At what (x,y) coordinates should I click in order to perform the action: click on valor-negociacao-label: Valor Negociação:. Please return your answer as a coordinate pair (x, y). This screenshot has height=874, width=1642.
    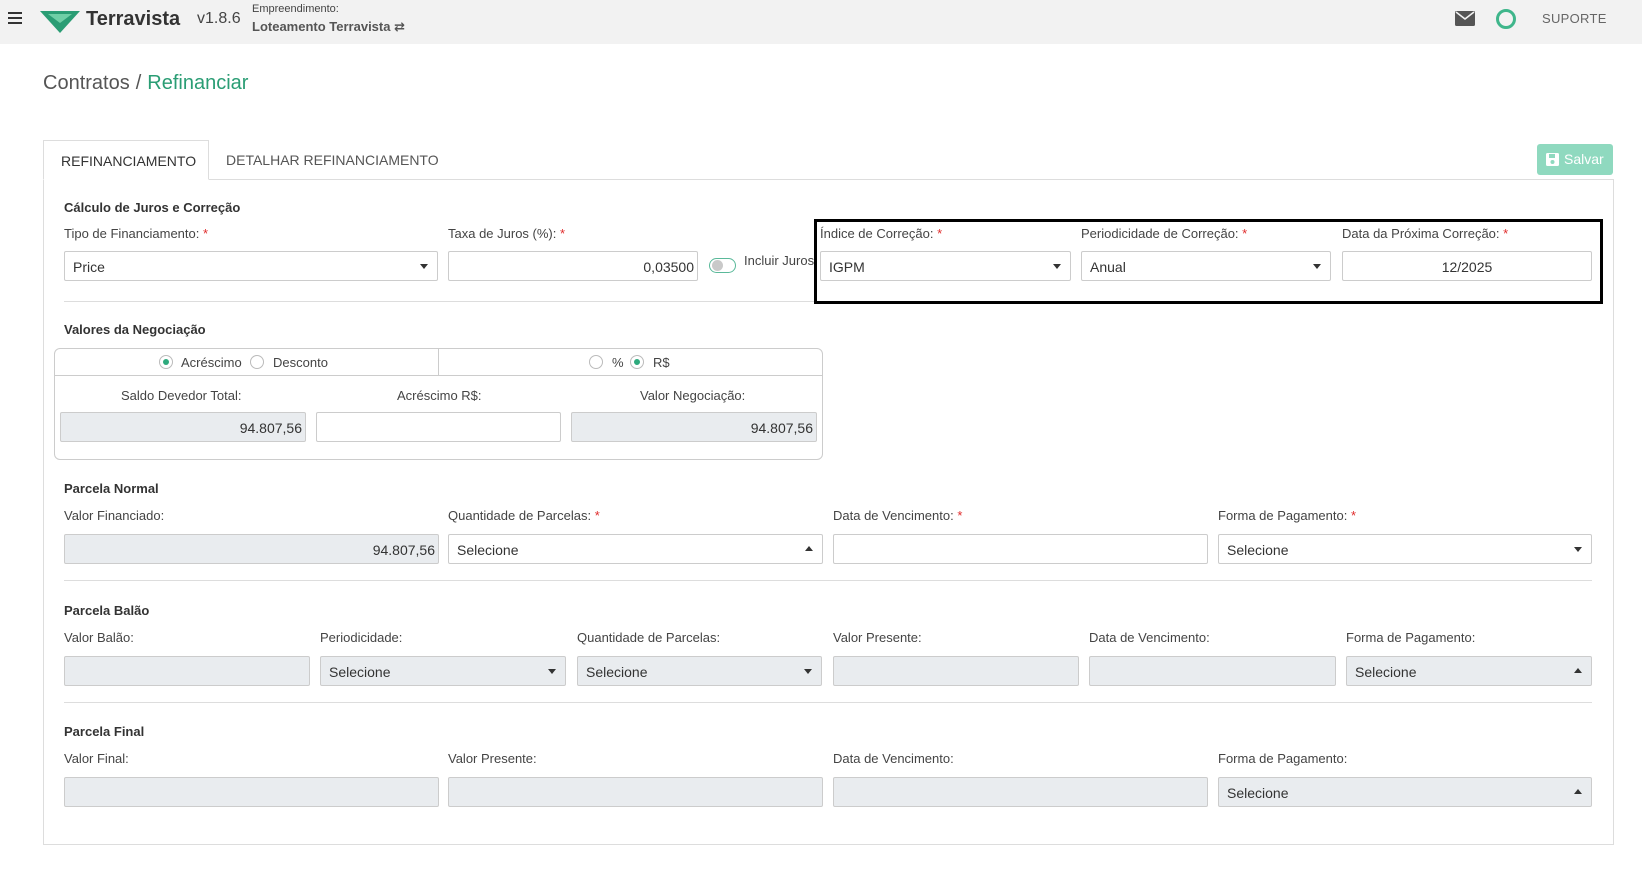
    Looking at the image, I should click on (693, 395).